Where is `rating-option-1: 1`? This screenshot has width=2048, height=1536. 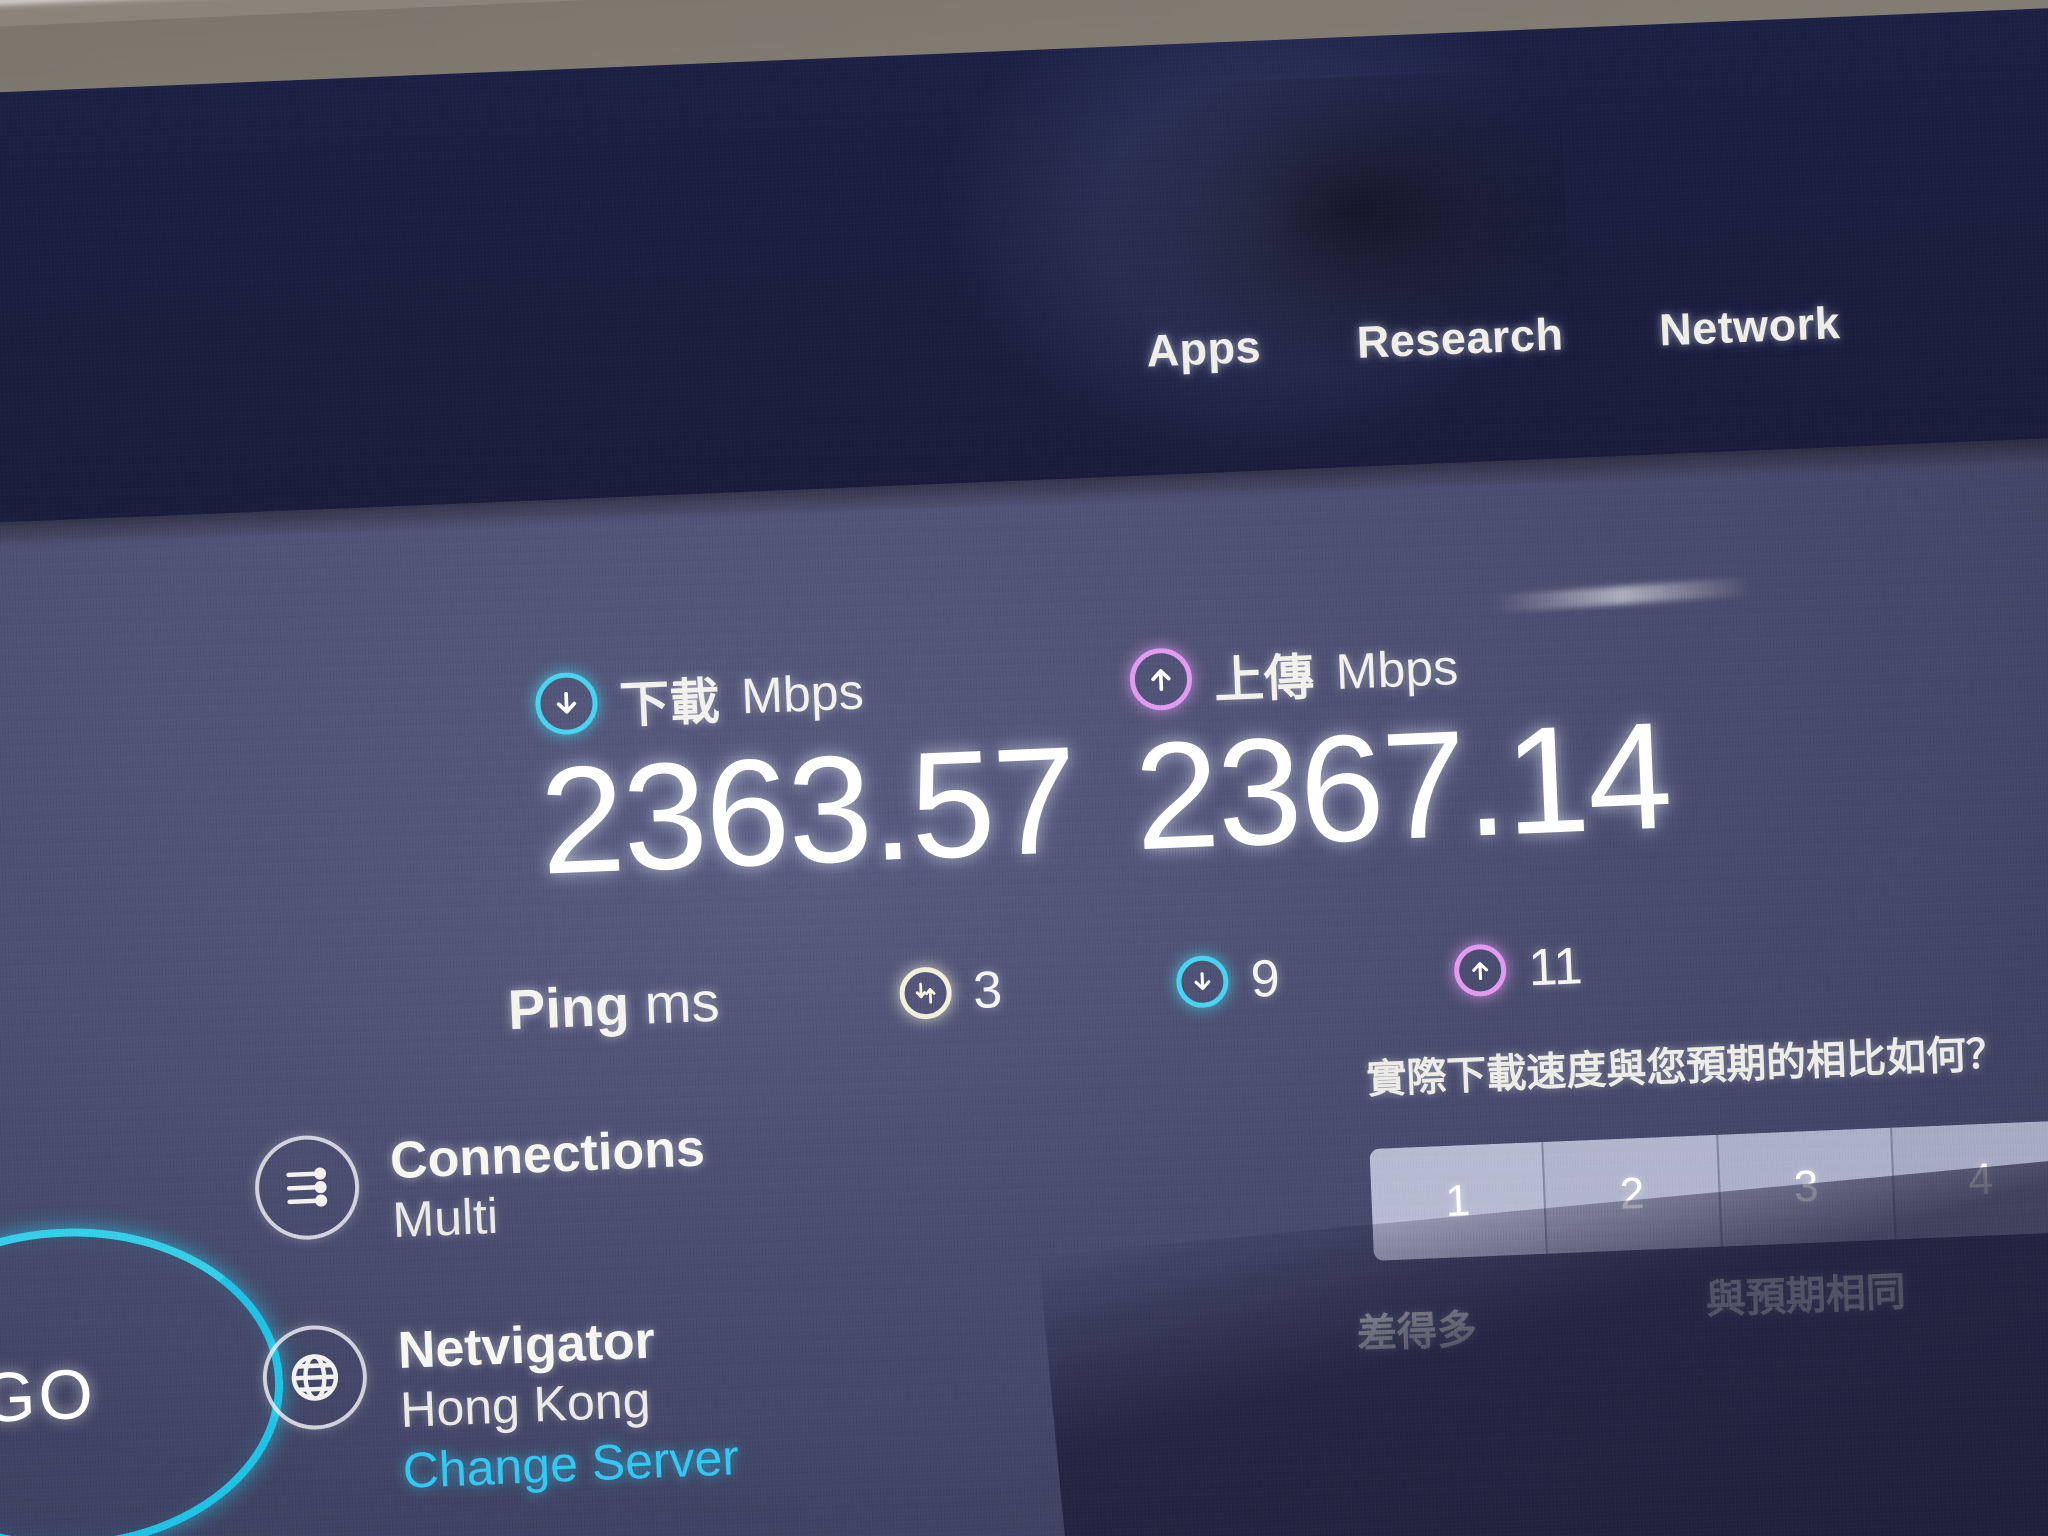
rating-option-1: 1 is located at coordinates (1459, 1201).